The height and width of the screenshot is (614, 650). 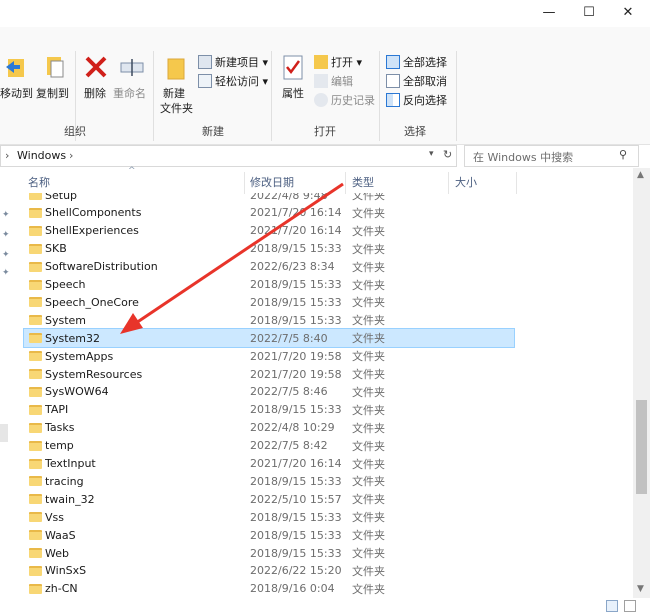 I want to click on vertical-scrollbar: ▲ ▼, so click(x=641, y=383).